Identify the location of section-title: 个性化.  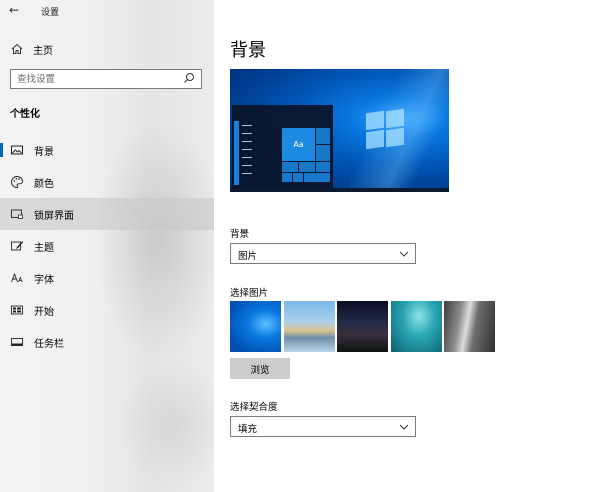
(25, 114).